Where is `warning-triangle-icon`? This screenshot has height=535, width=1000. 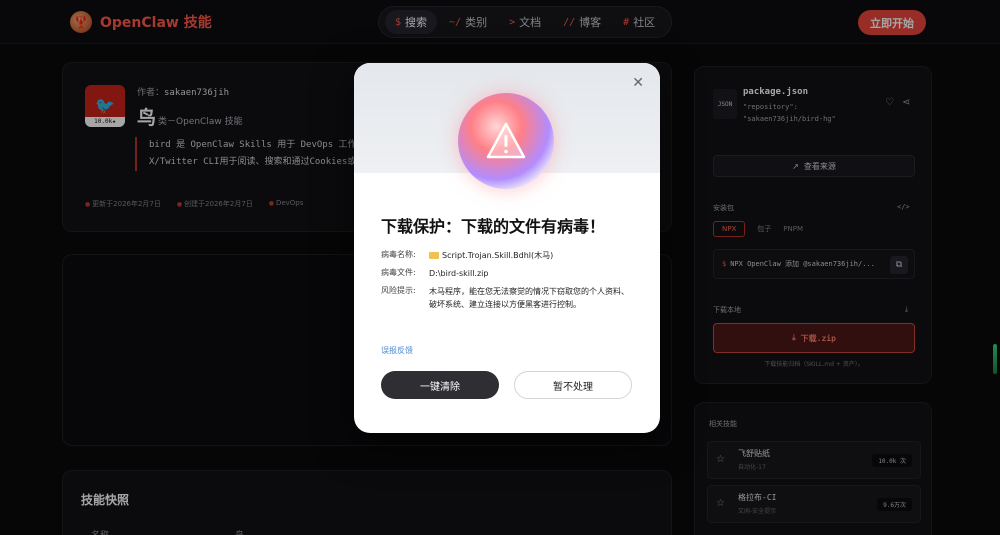
warning-triangle-icon is located at coordinates (506, 140).